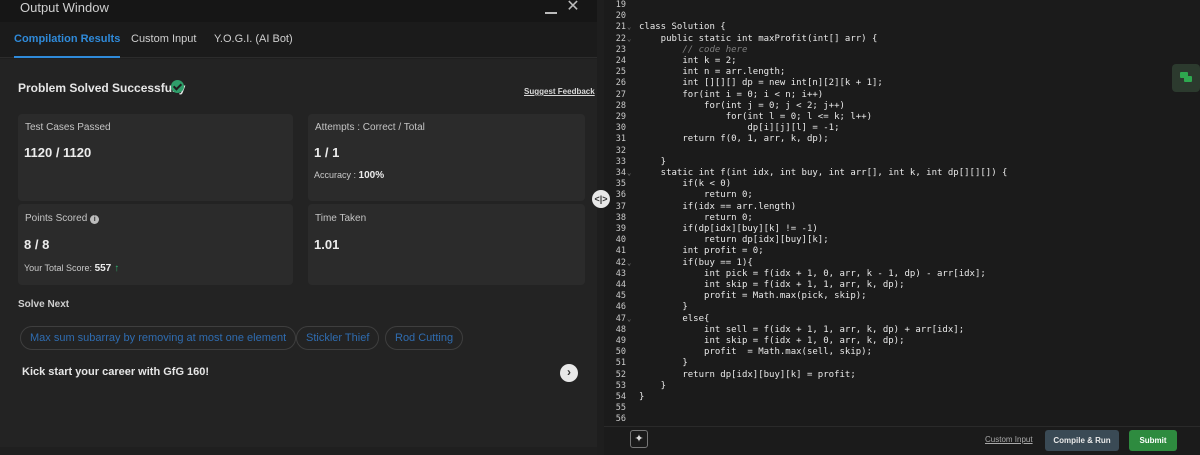 This screenshot has width=1200, height=455. I want to click on total-score-label: Your Total Score:, so click(58, 268).